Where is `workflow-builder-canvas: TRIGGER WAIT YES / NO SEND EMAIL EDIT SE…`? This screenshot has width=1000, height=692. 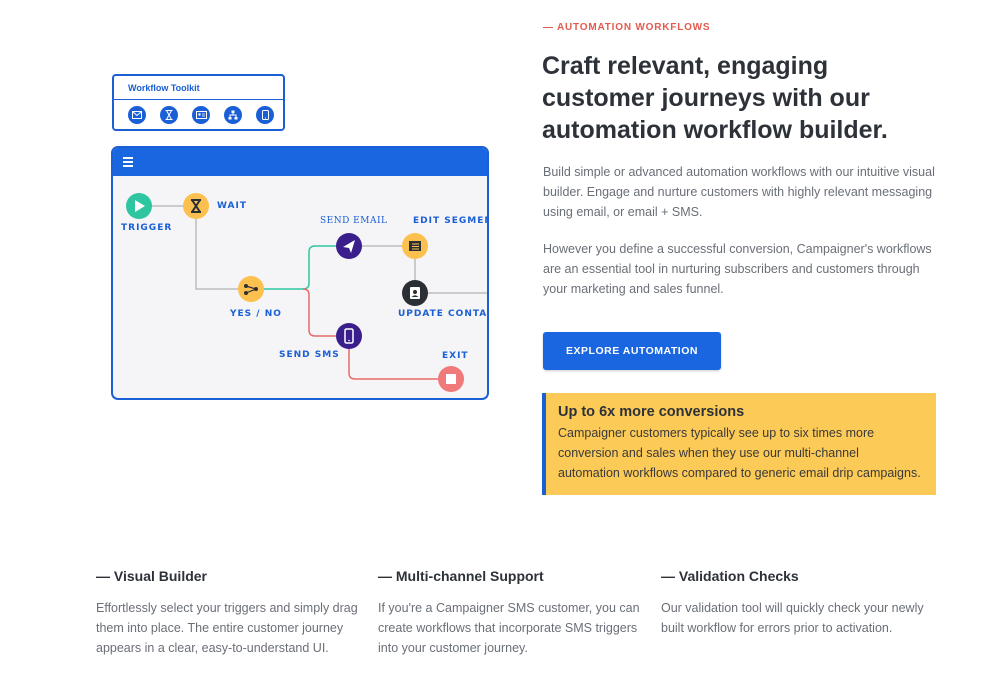 workflow-builder-canvas: TRIGGER WAIT YES / NO SEND EMAIL EDIT SE… is located at coordinates (300, 273).